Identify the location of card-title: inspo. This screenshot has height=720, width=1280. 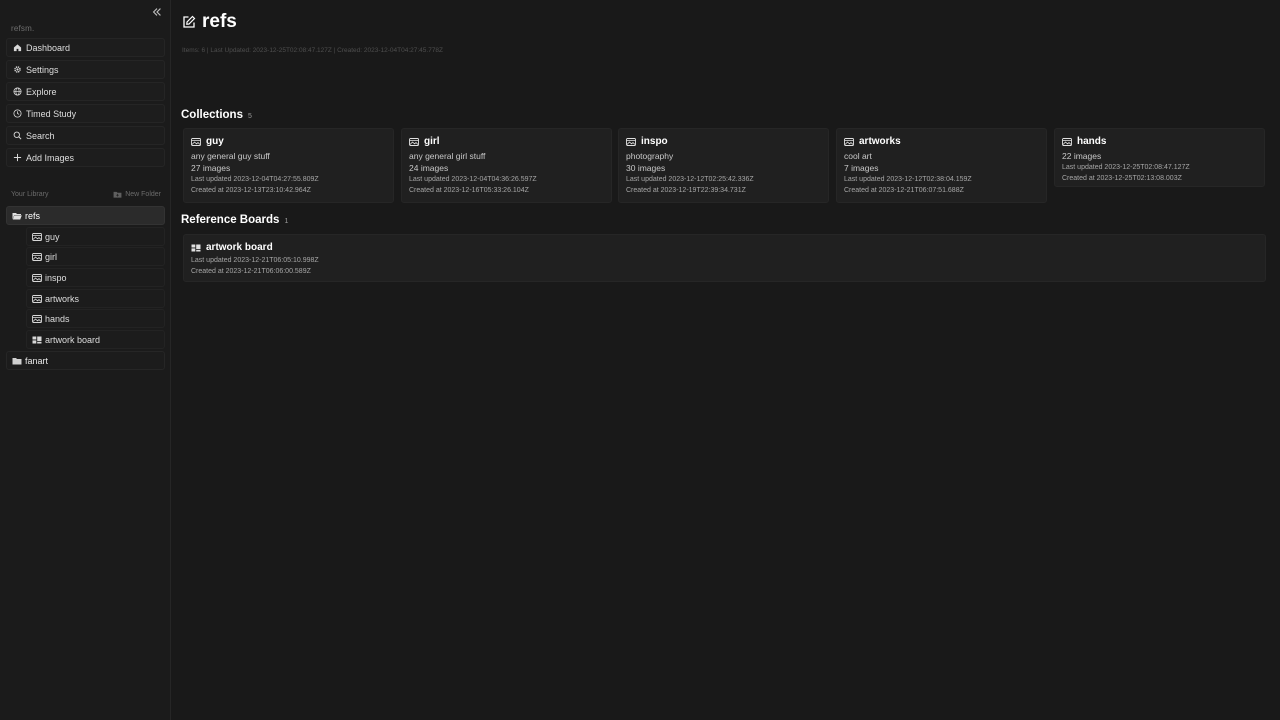
(654, 141).